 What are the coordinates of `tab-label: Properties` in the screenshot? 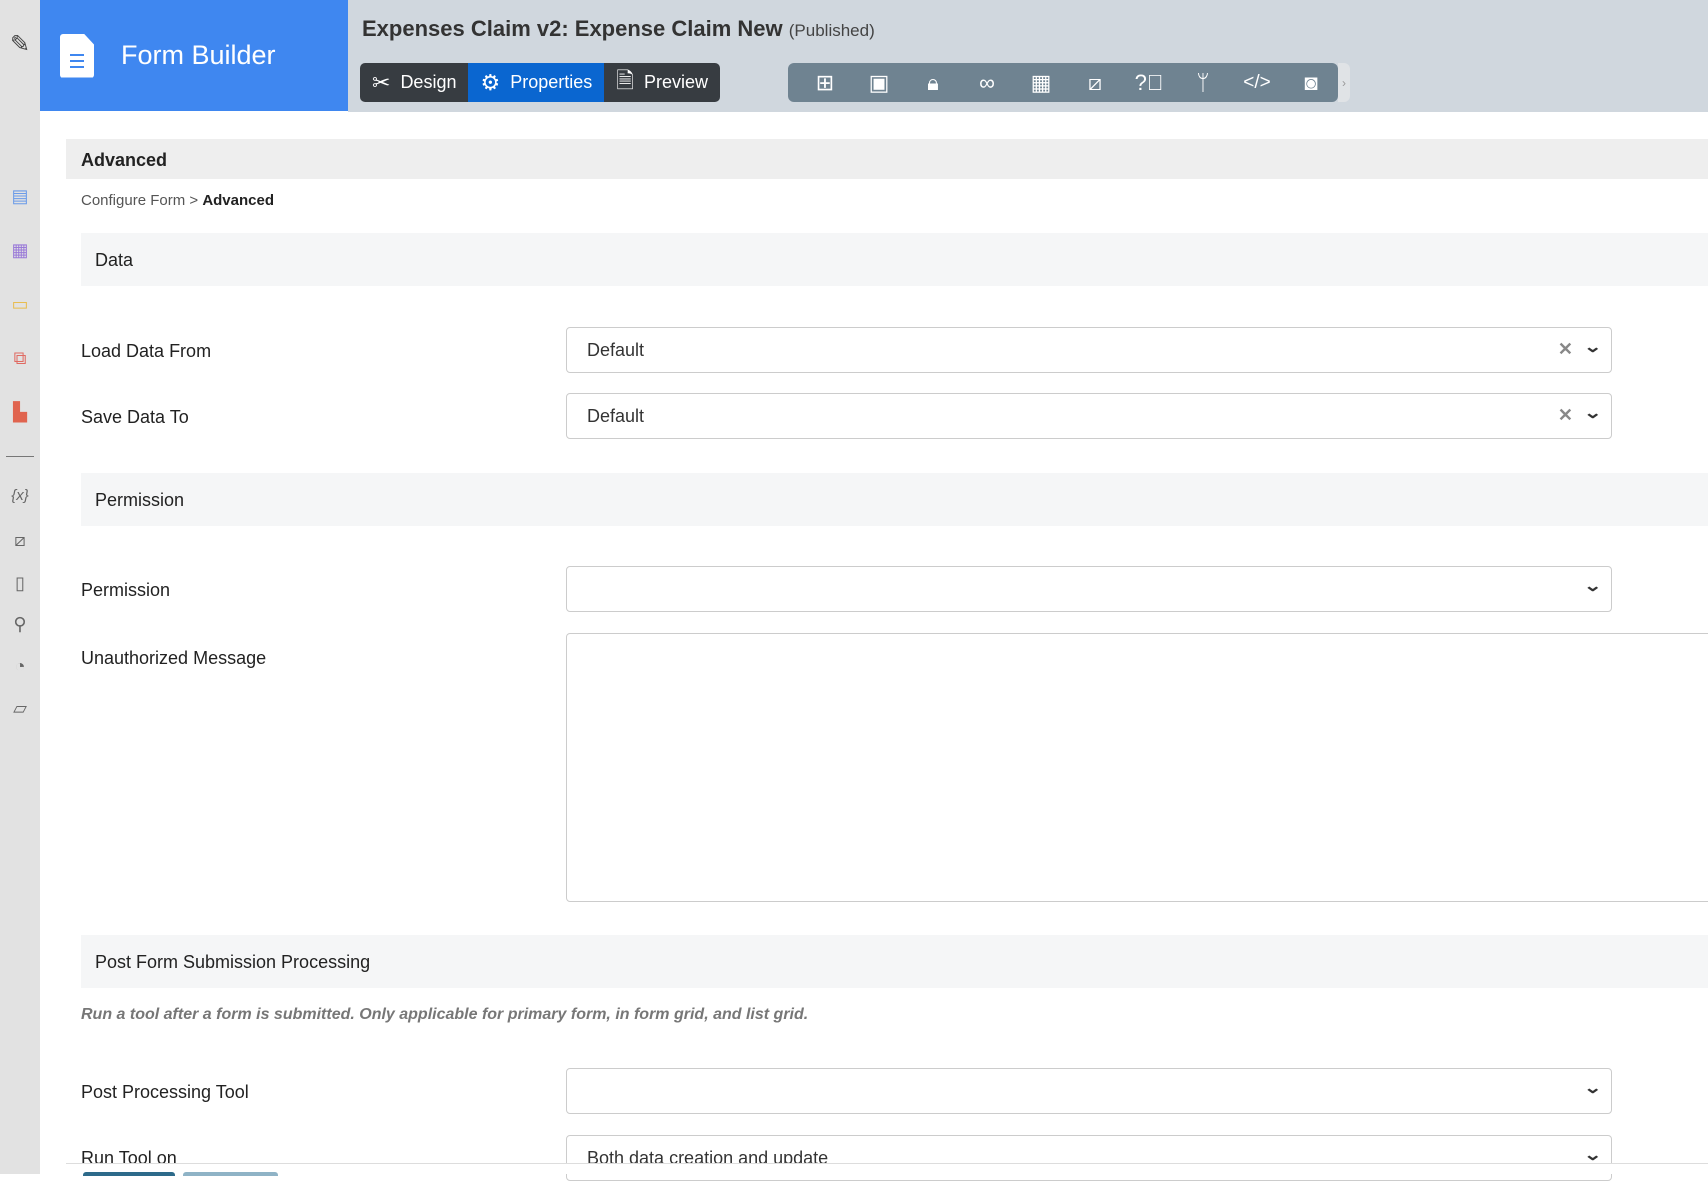 It's located at (551, 82).